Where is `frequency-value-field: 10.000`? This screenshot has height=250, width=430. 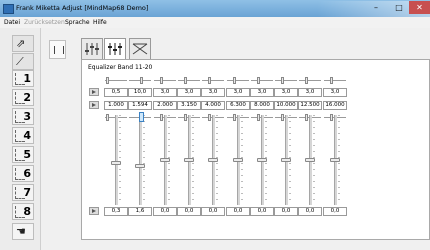 frequency-value-field: 10.000 is located at coordinates (286, 105).